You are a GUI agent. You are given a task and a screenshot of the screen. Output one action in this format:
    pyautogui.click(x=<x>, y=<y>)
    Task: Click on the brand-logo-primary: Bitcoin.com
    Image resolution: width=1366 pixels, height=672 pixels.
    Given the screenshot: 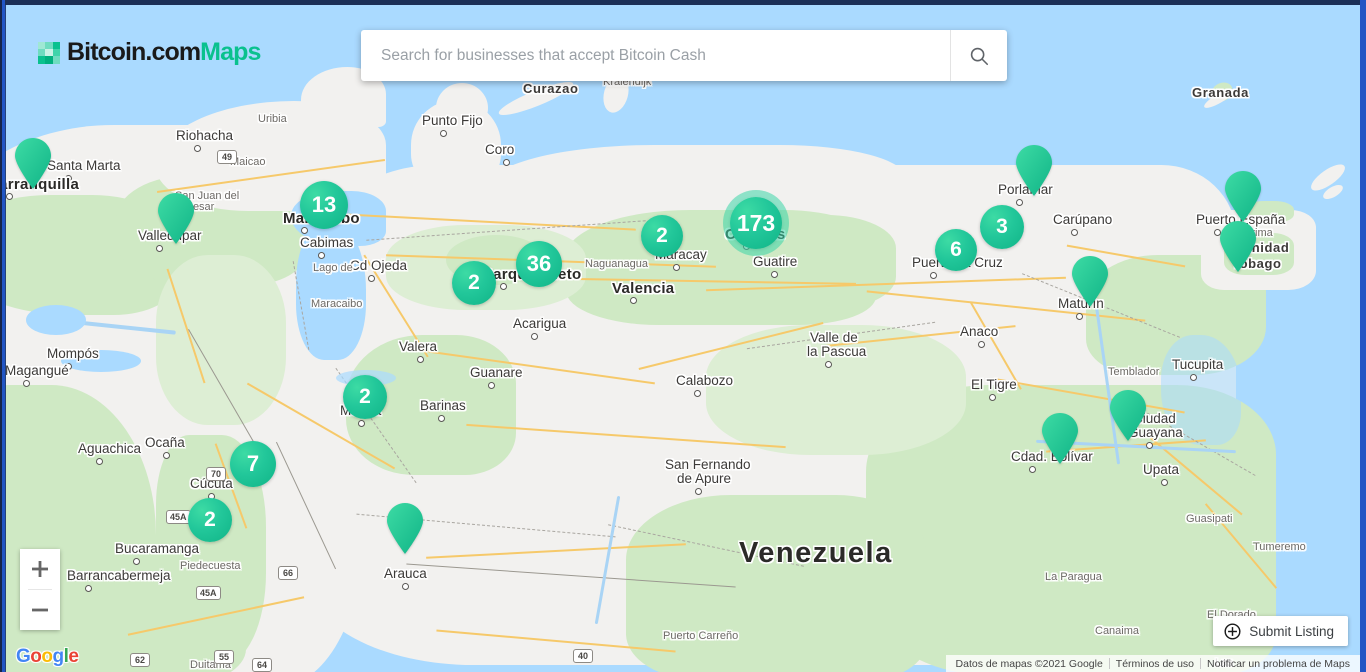 What is the action you would take?
    pyautogui.click(x=134, y=52)
    